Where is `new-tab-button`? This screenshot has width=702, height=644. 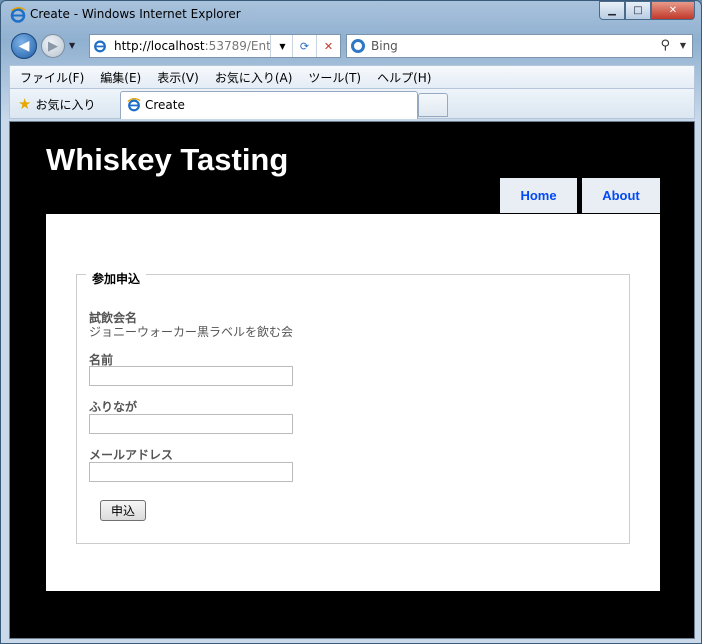
new-tab-button is located at coordinates (433, 105).